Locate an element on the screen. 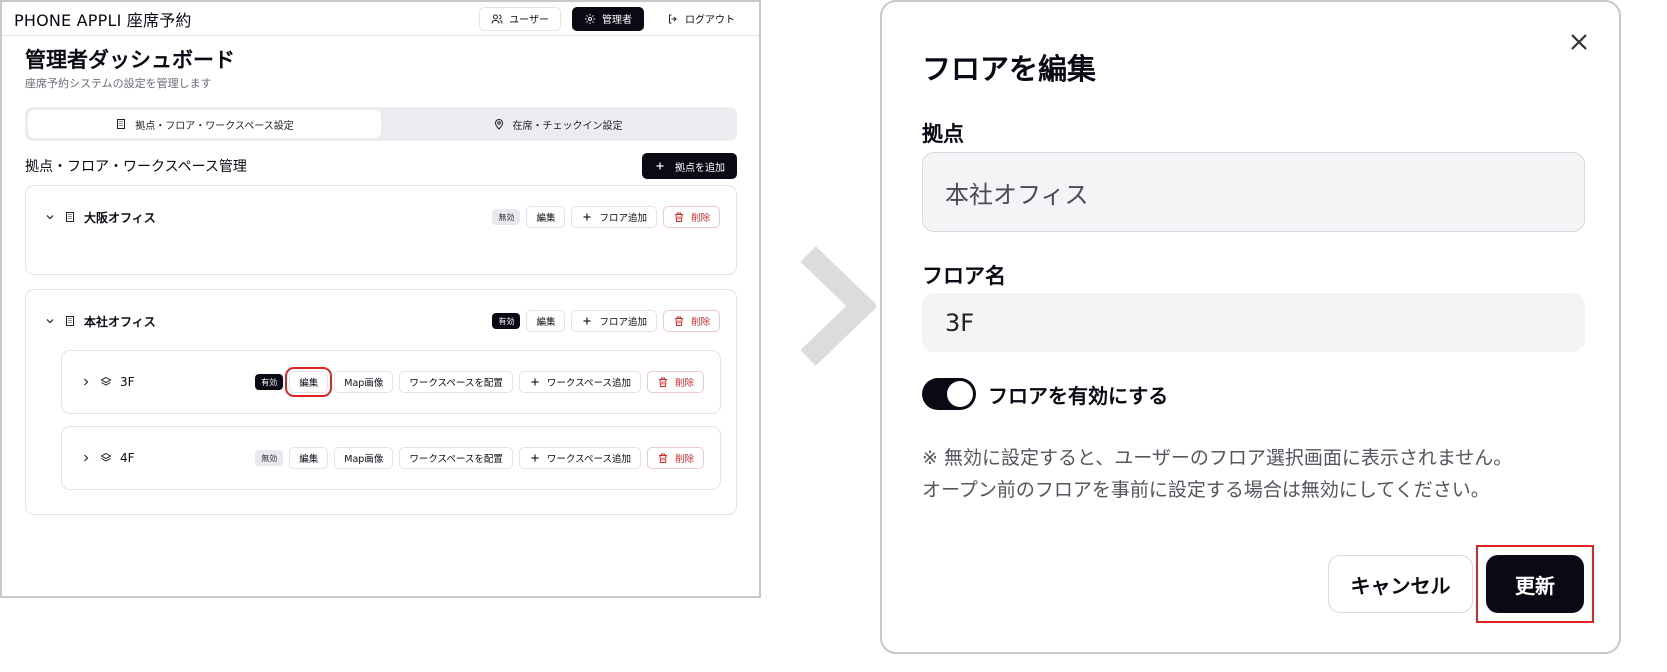 This screenshot has width=1667, height=672. site-field: 本社オフィス is located at coordinates (1253, 192).